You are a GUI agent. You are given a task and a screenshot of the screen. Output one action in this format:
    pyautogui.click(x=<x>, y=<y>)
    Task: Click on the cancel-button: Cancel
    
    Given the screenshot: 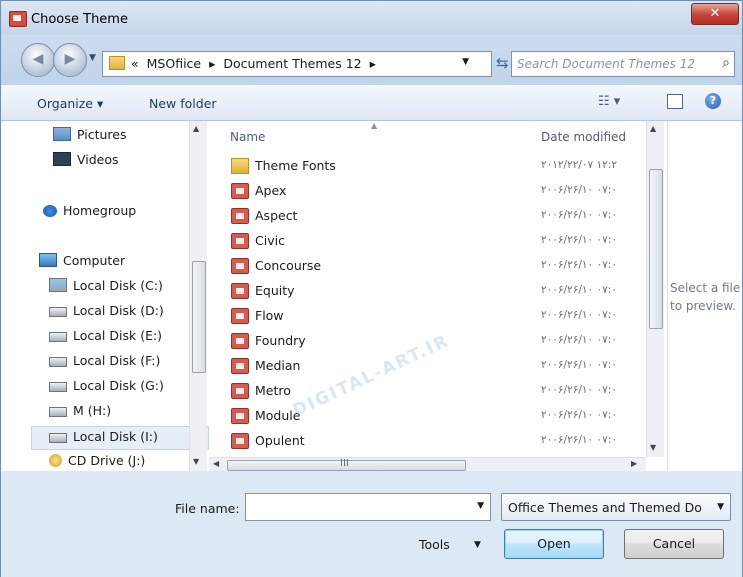 What is the action you would take?
    pyautogui.click(x=674, y=544)
    